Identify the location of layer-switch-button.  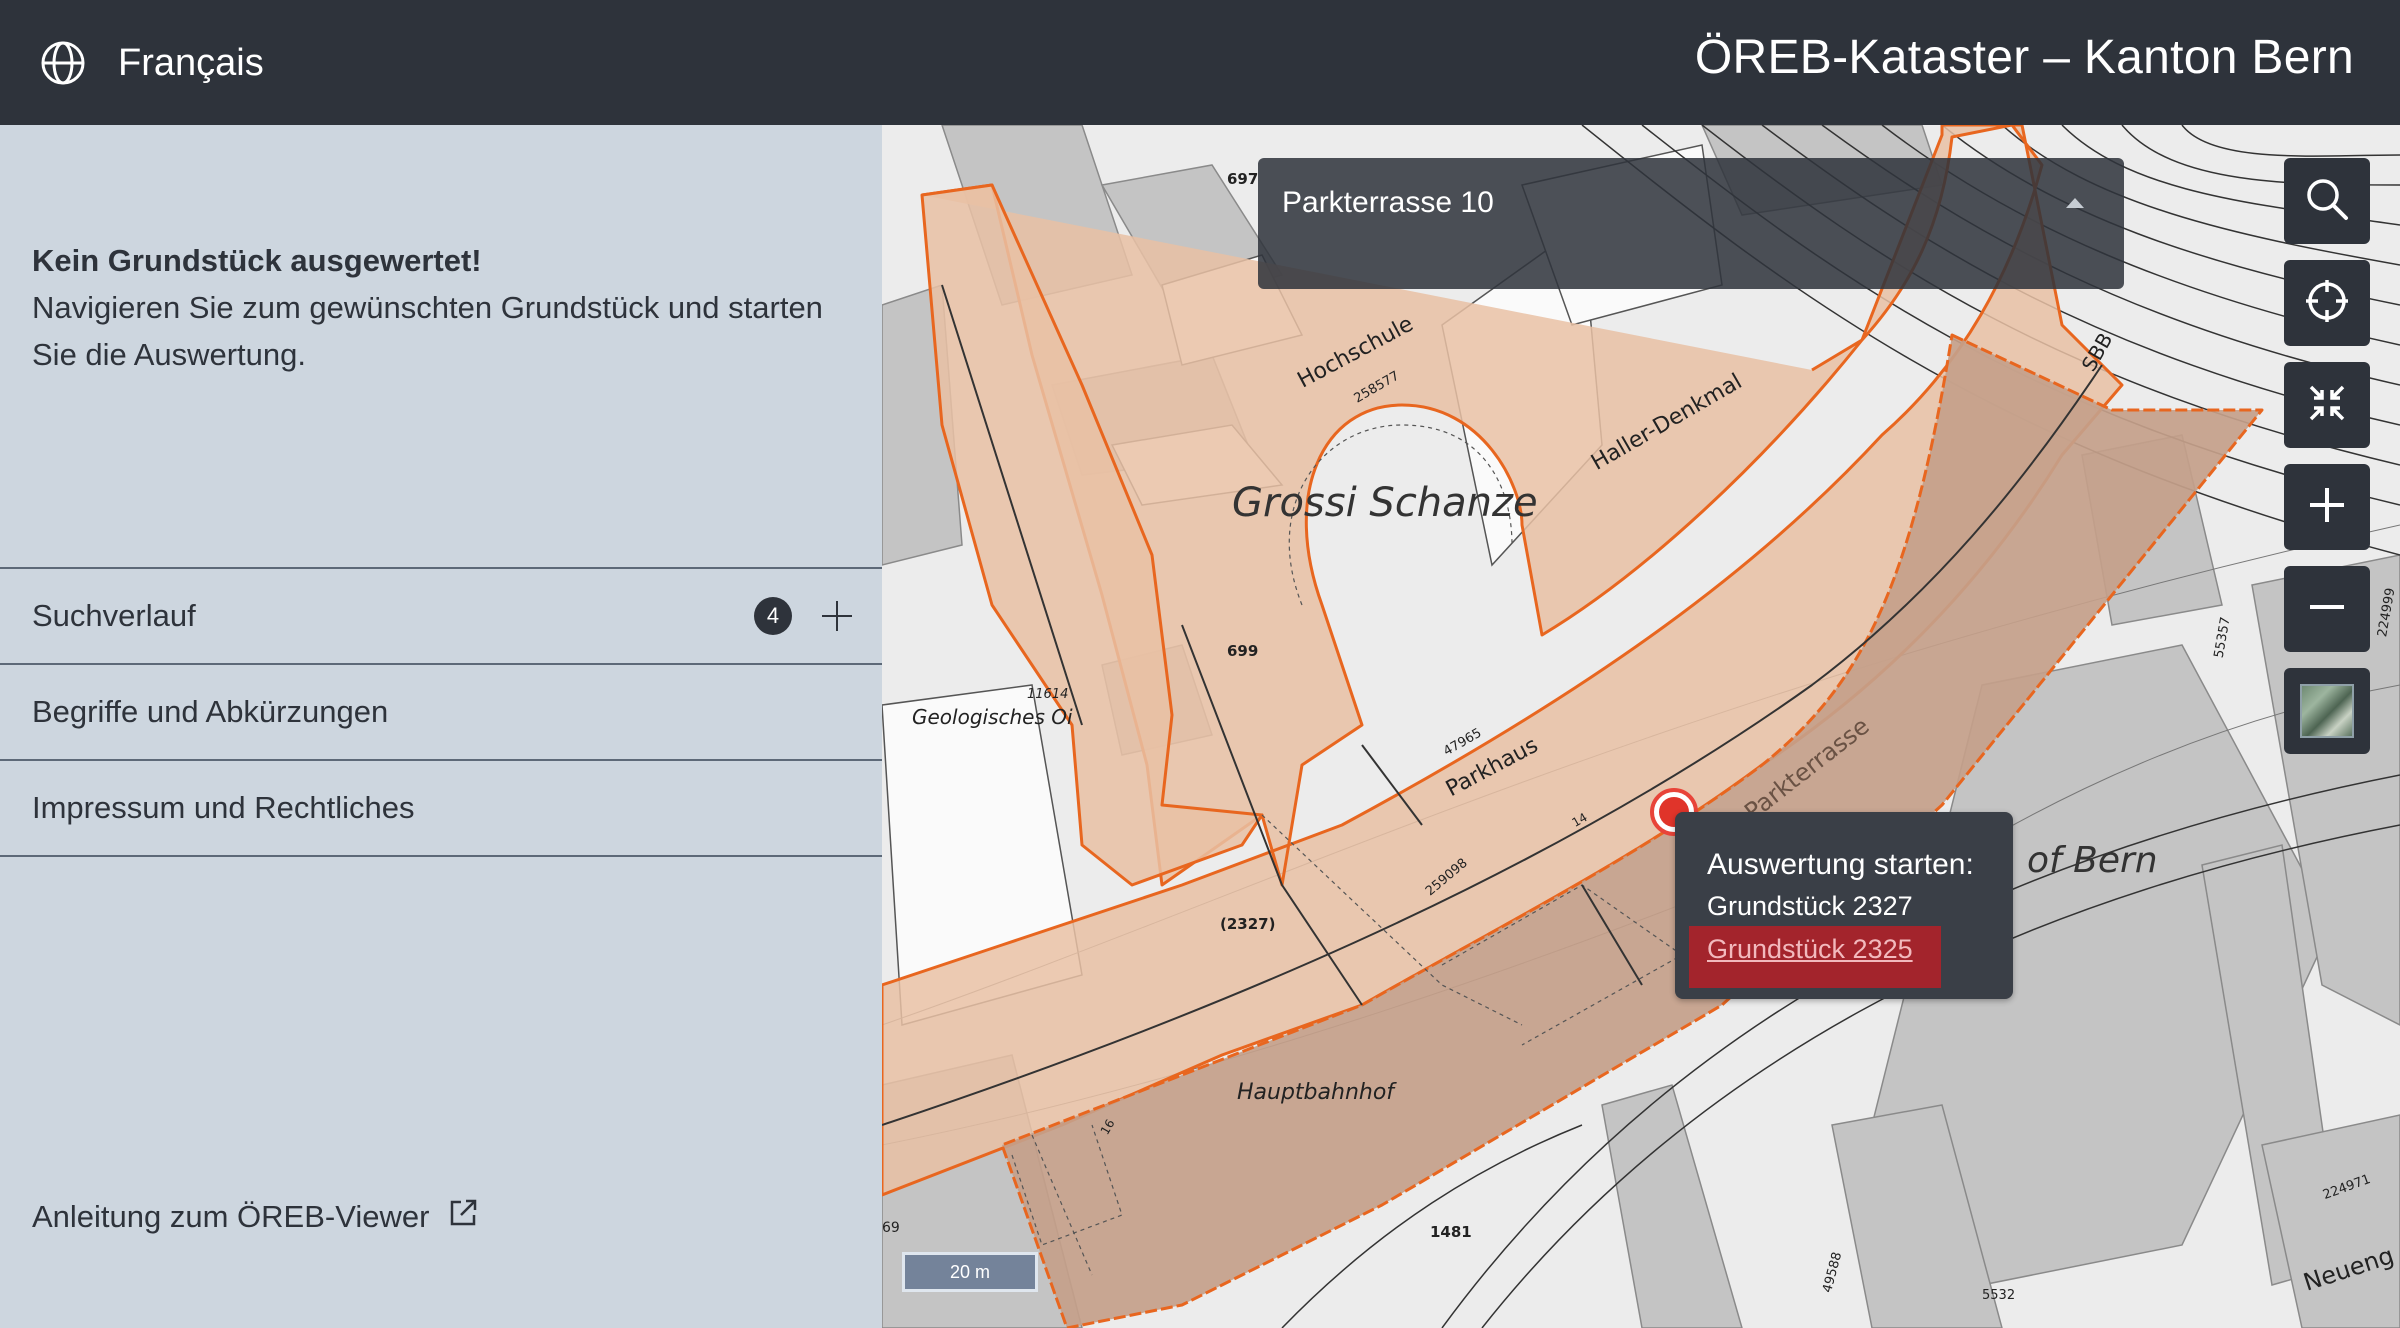
(2327, 711).